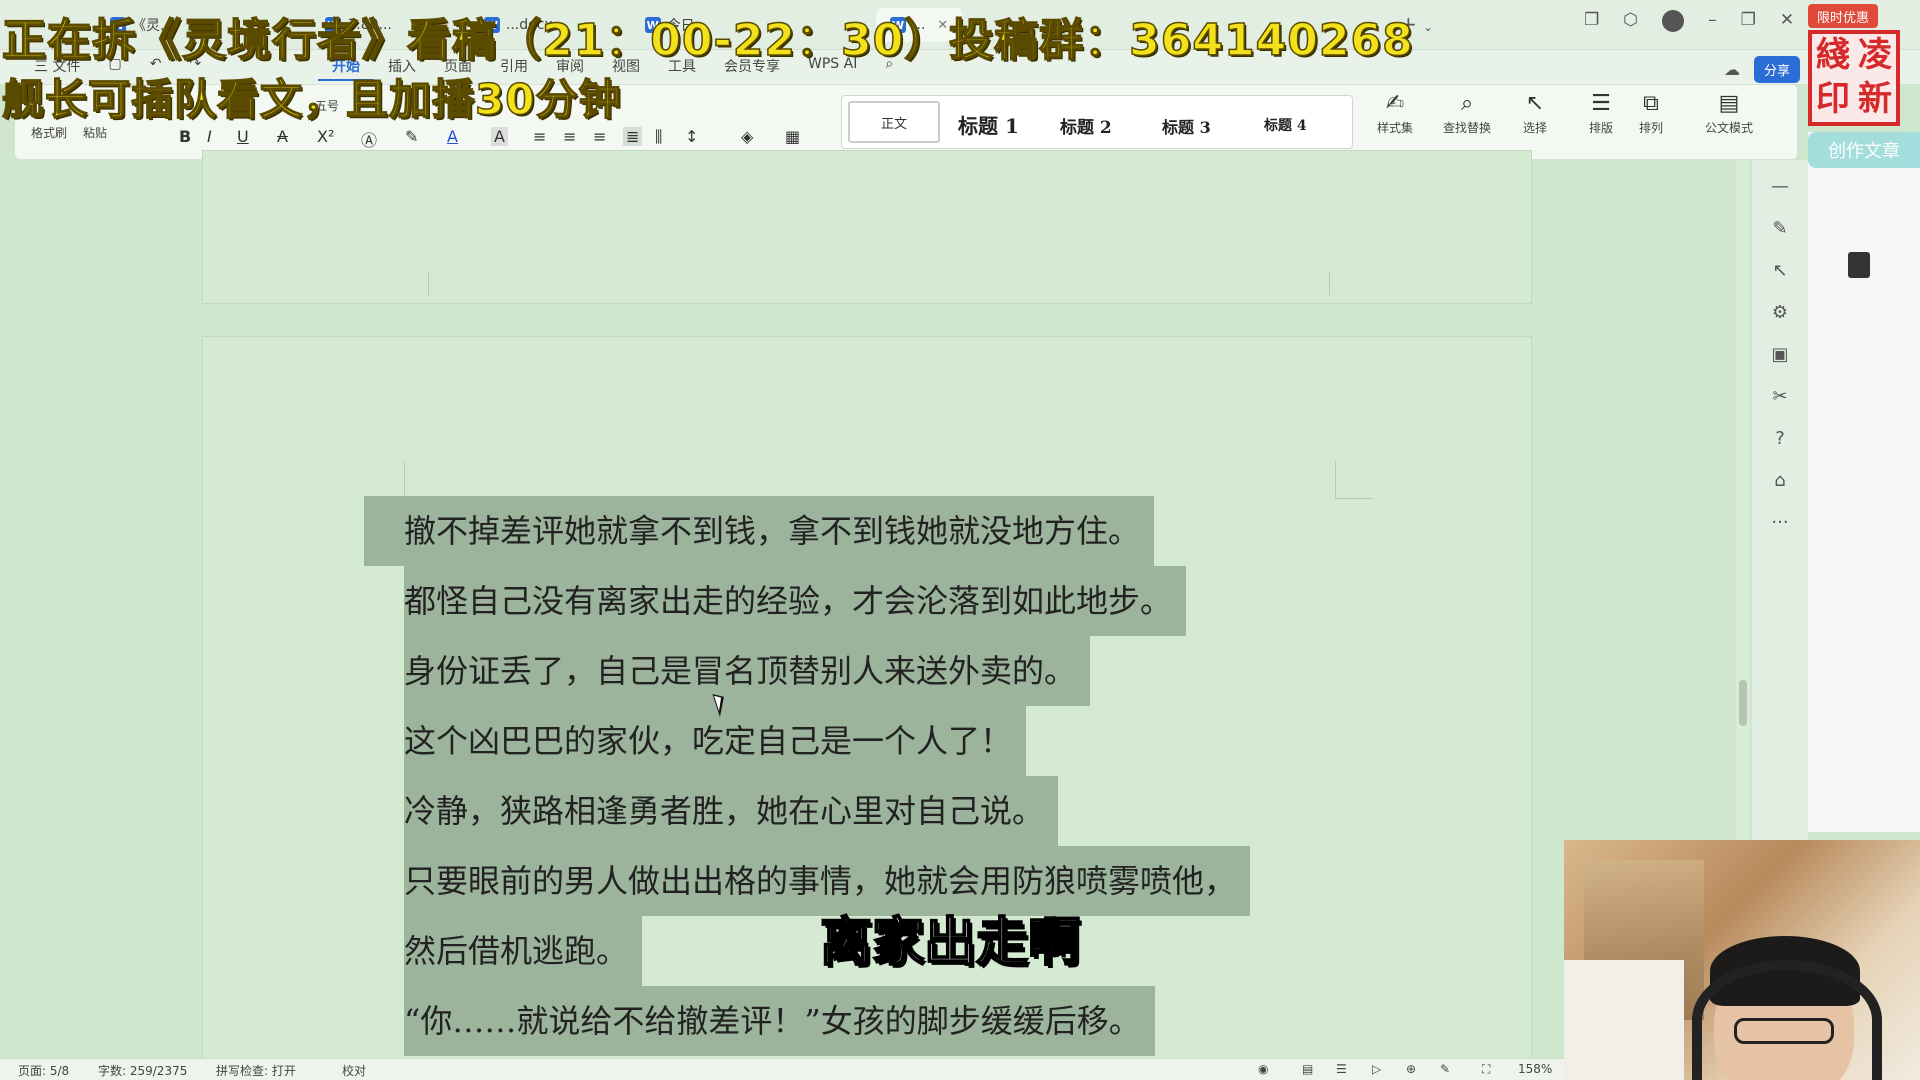 The width and height of the screenshot is (1920, 1080). What do you see at coordinates (691, 136) in the screenshot?
I see `line-spacing-icon: ↕` at bounding box center [691, 136].